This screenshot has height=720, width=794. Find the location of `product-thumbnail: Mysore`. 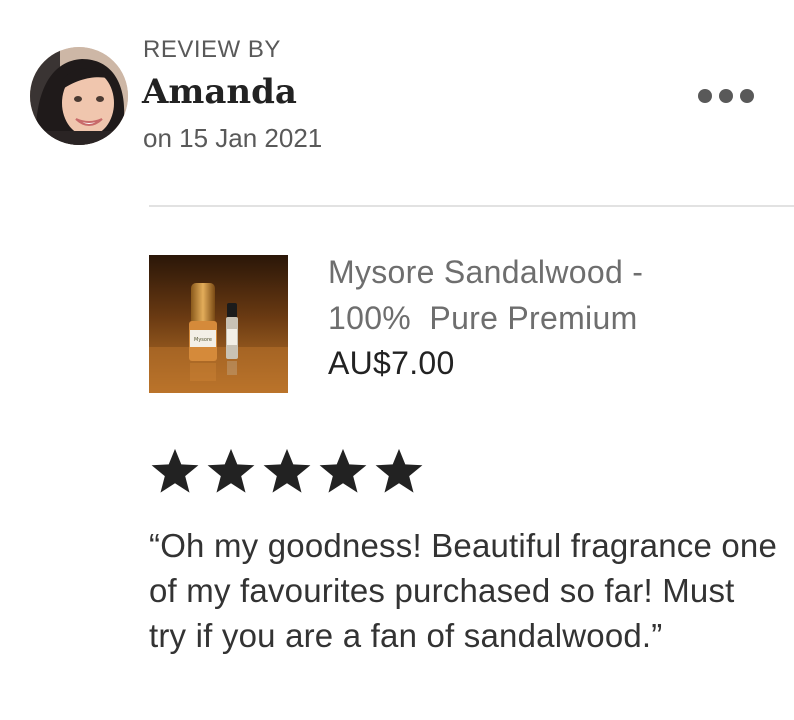

product-thumbnail: Mysore is located at coordinates (218, 324).